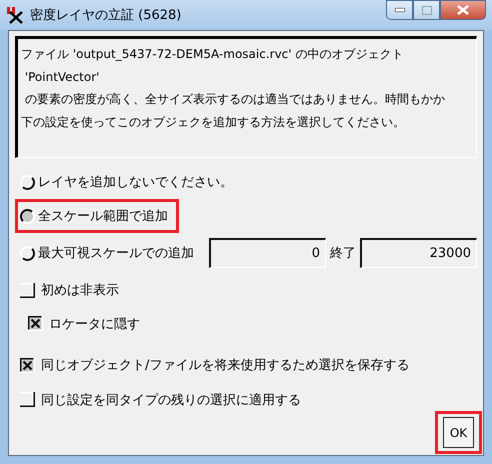 This screenshot has height=464, width=492. What do you see at coordinates (106, 15) in the screenshot?
I see `window-title: 密度レイヤの立証 (5628)` at bounding box center [106, 15].